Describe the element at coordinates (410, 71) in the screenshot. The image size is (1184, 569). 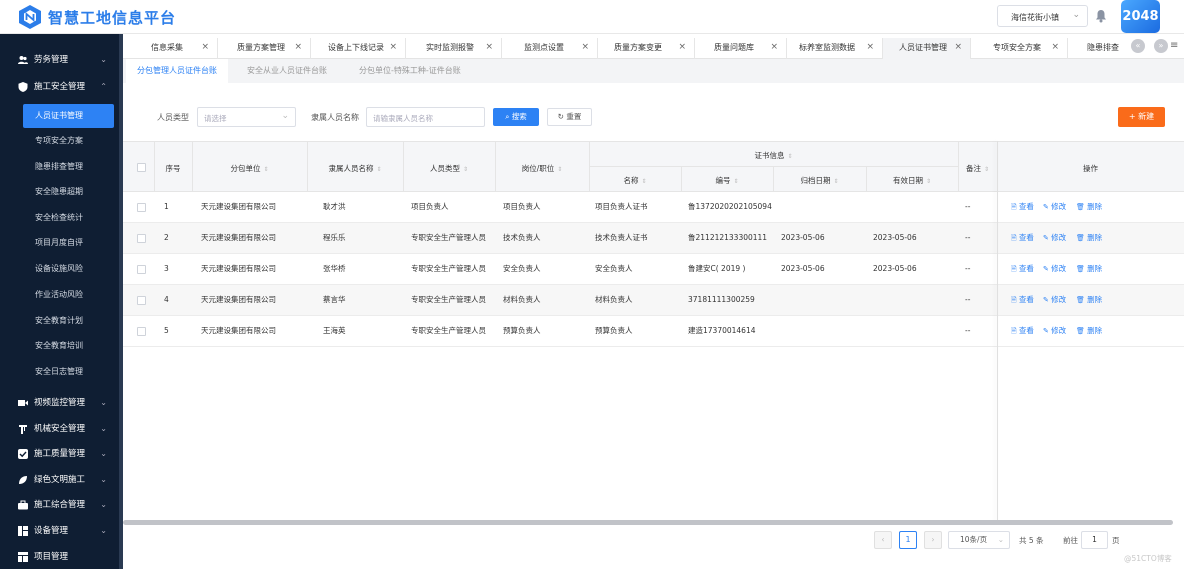
I see `subtab-special-workers: 分包单位-特殊工种-证件台账` at that location.